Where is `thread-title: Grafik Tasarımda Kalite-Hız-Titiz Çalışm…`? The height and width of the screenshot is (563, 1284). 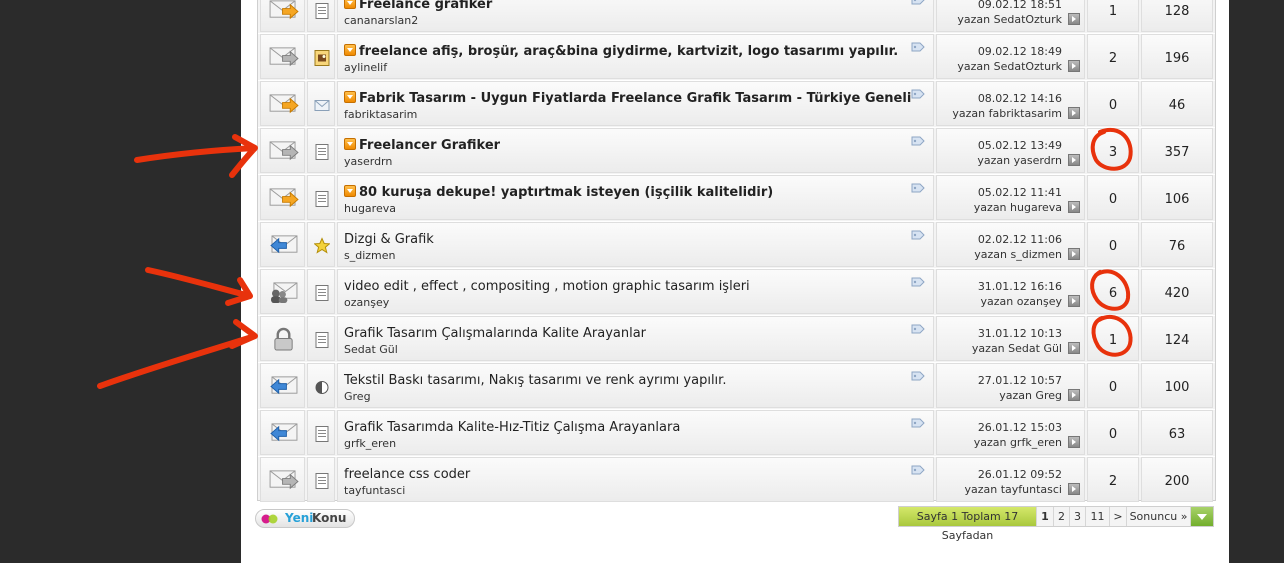 thread-title: Grafik Tasarımda Kalite-Hız-Titiz Çalışm… is located at coordinates (512, 427).